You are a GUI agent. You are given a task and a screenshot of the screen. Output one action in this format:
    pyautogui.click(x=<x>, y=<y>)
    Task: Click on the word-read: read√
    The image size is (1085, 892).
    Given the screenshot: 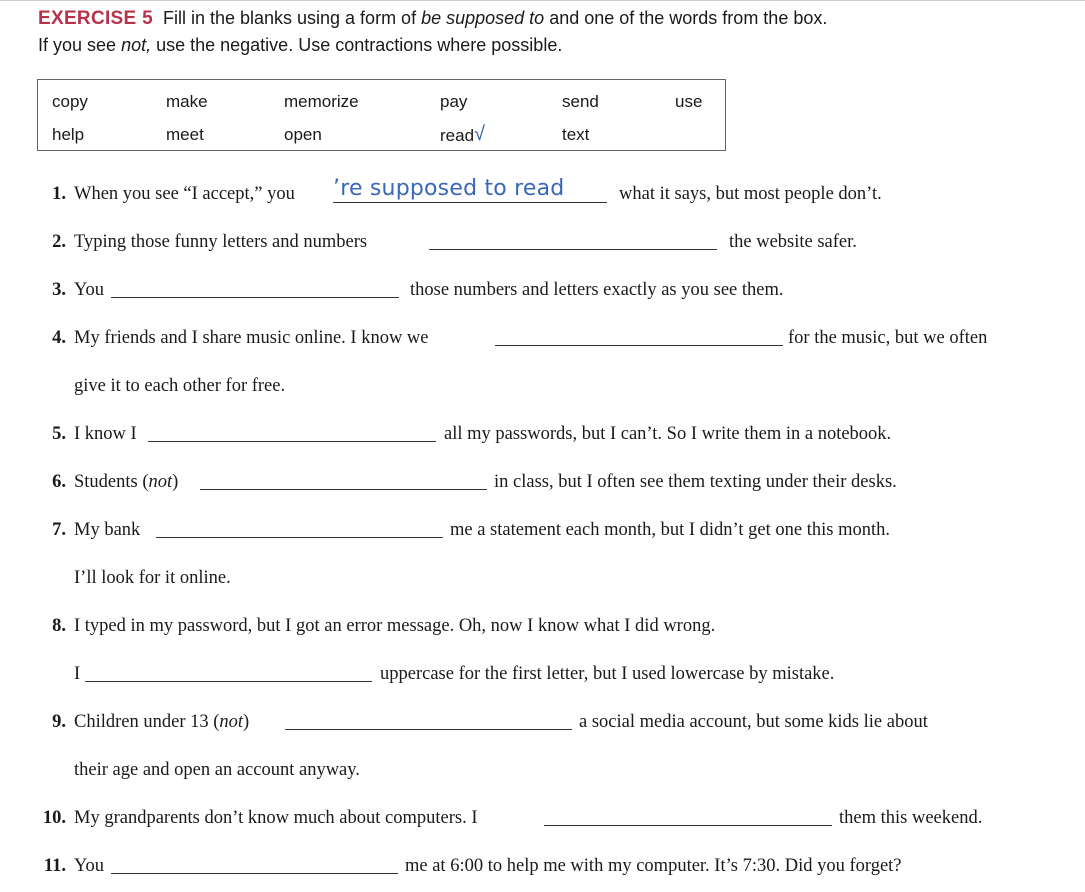 What is the action you would take?
    pyautogui.click(x=463, y=134)
    